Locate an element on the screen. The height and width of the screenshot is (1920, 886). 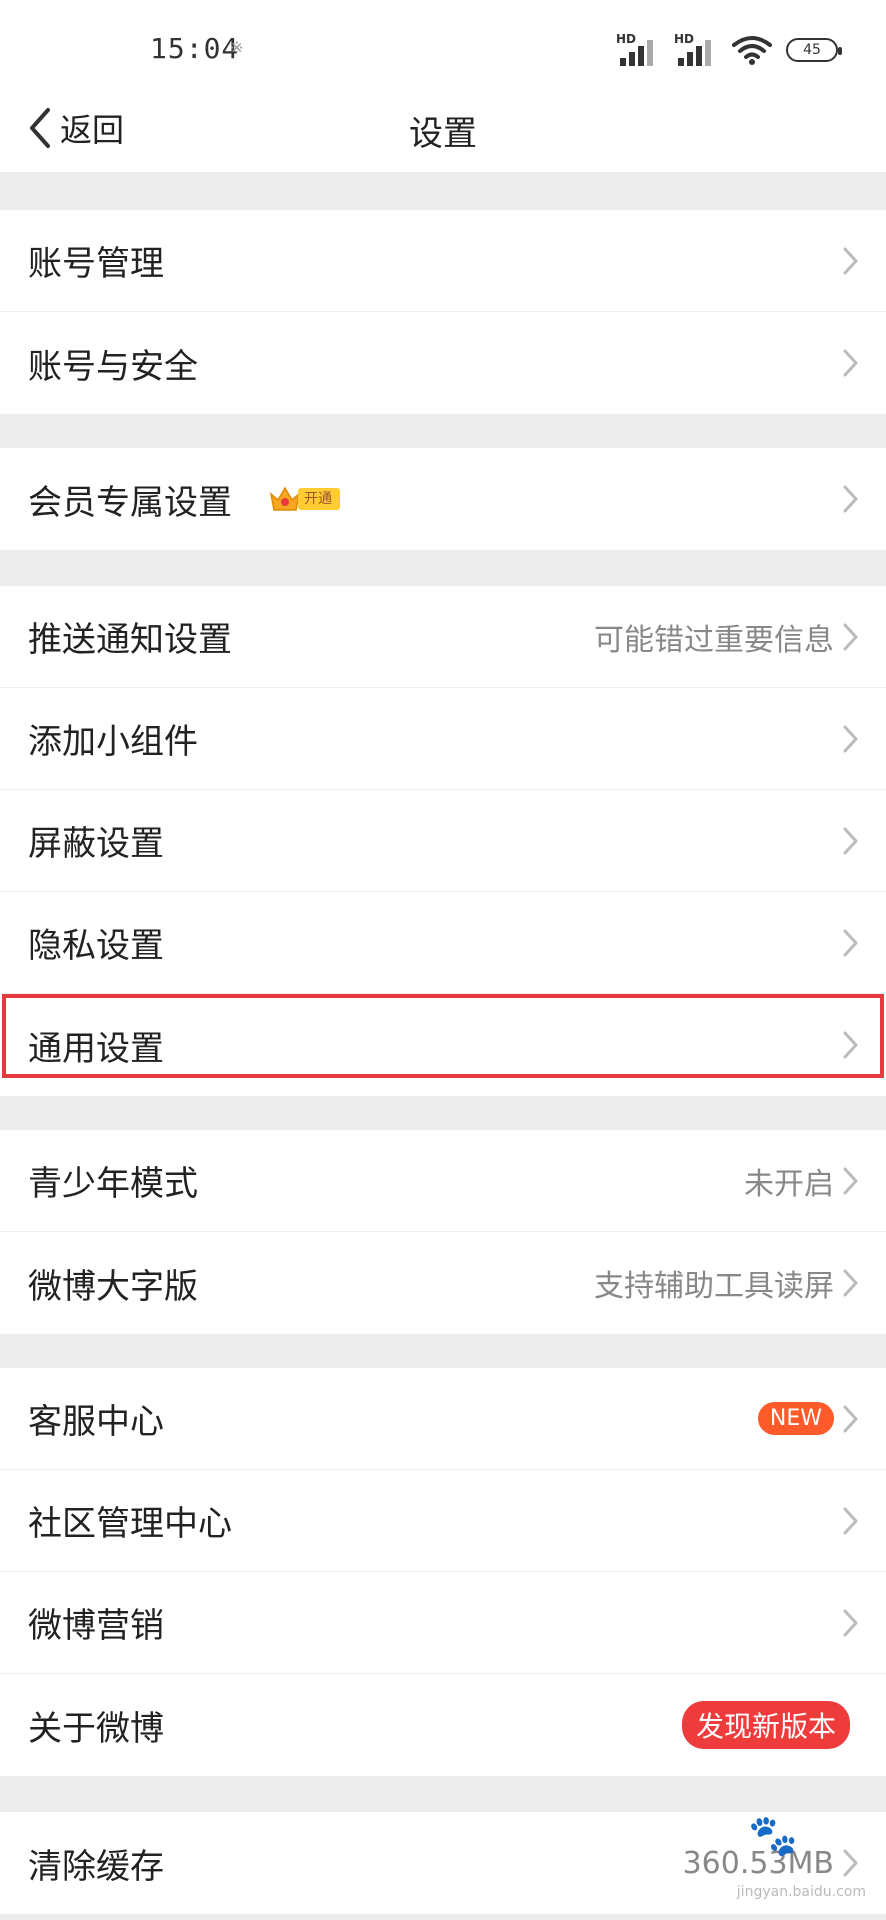
nav-bar: 返回 设置 is located at coordinates (443, 134).